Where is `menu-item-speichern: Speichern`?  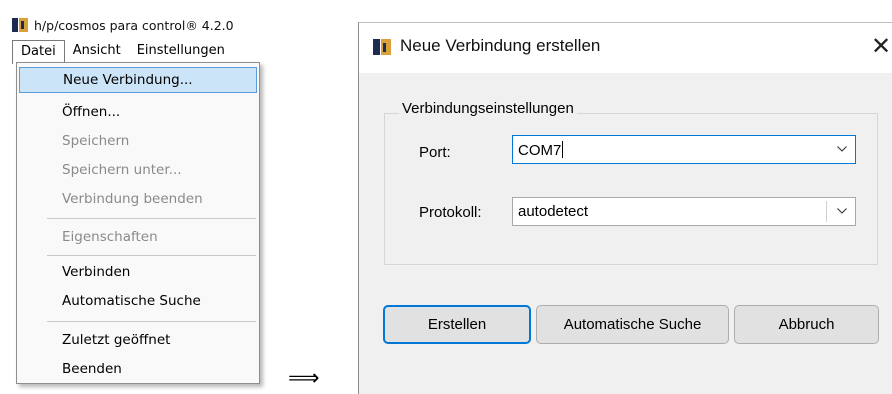
menu-item-speichern: Speichern is located at coordinates (138, 141).